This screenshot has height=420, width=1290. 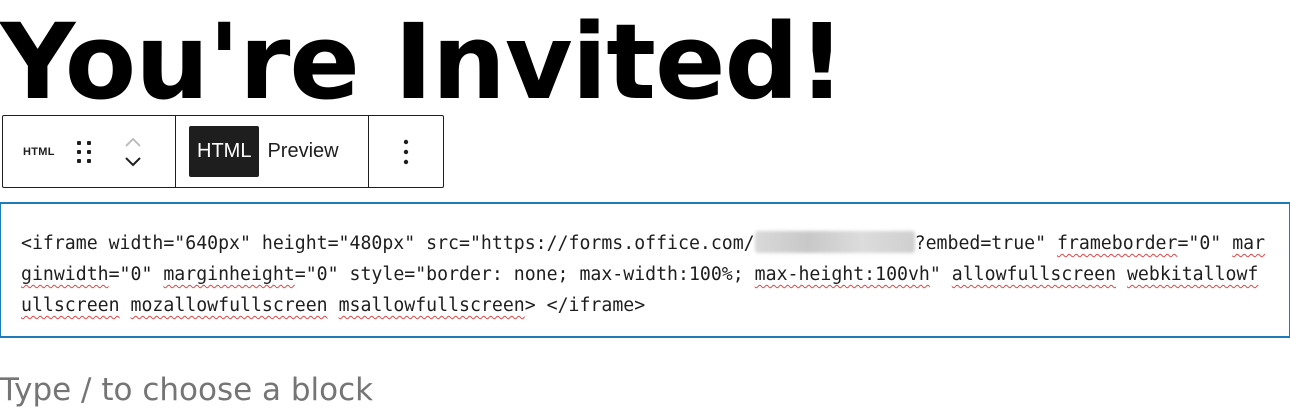 I want to click on options-group, so click(x=406, y=151).